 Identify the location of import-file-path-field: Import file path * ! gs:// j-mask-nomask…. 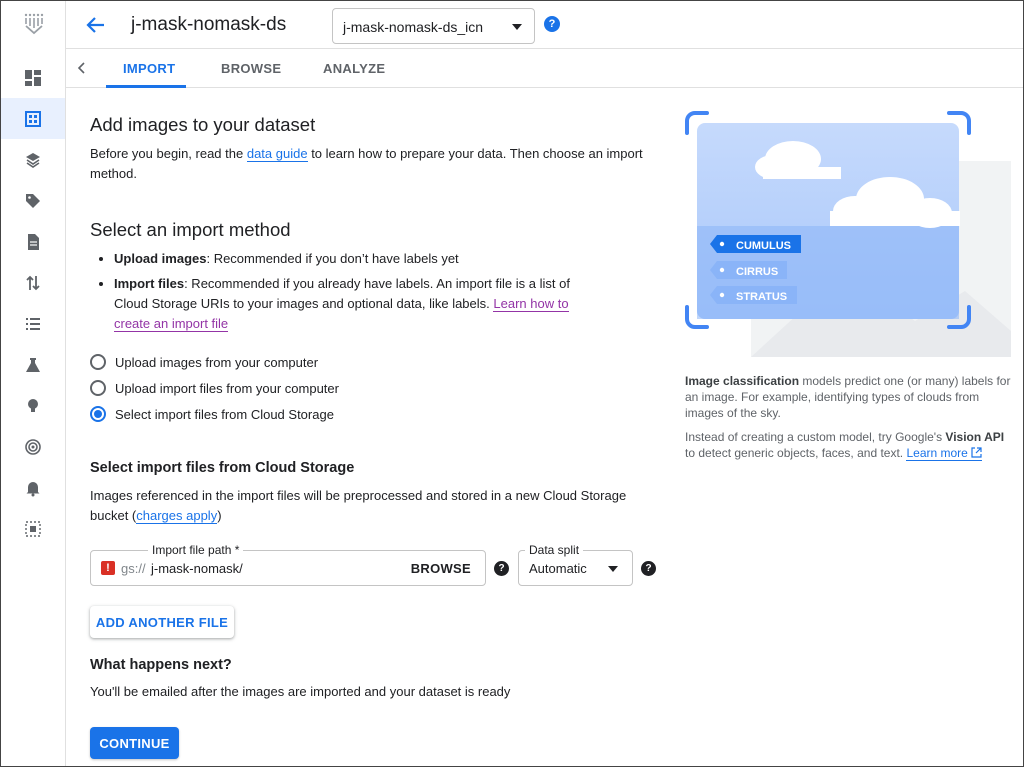
(288, 564).